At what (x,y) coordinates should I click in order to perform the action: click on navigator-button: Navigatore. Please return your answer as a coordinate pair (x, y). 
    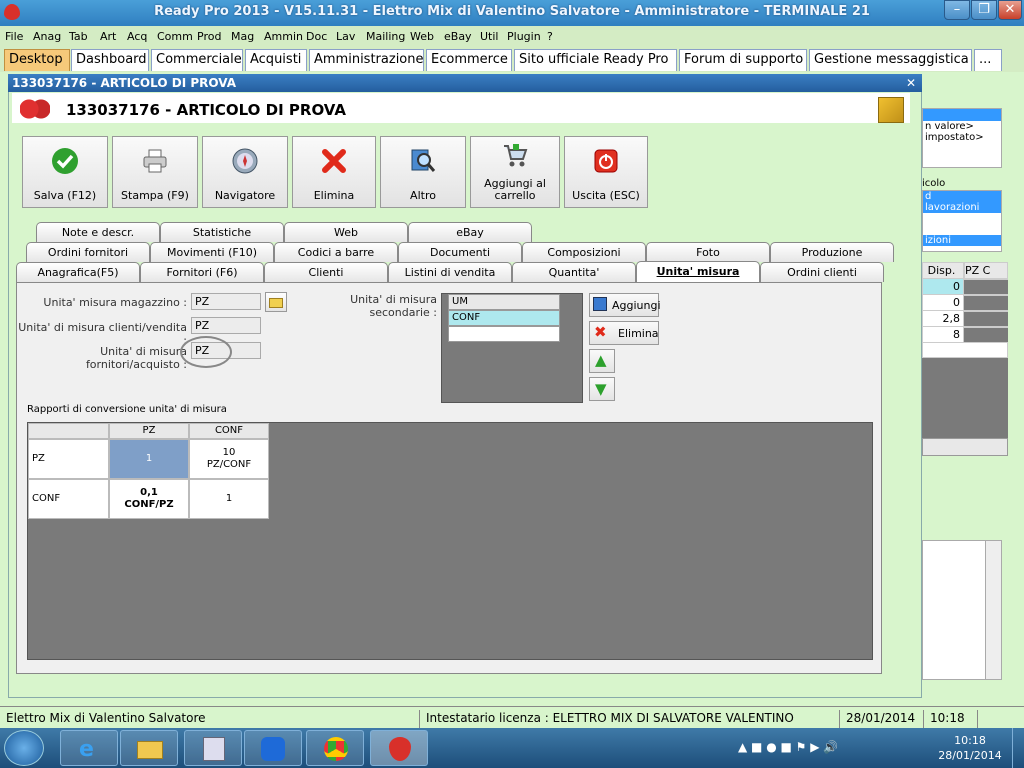
    Looking at the image, I should click on (245, 172).